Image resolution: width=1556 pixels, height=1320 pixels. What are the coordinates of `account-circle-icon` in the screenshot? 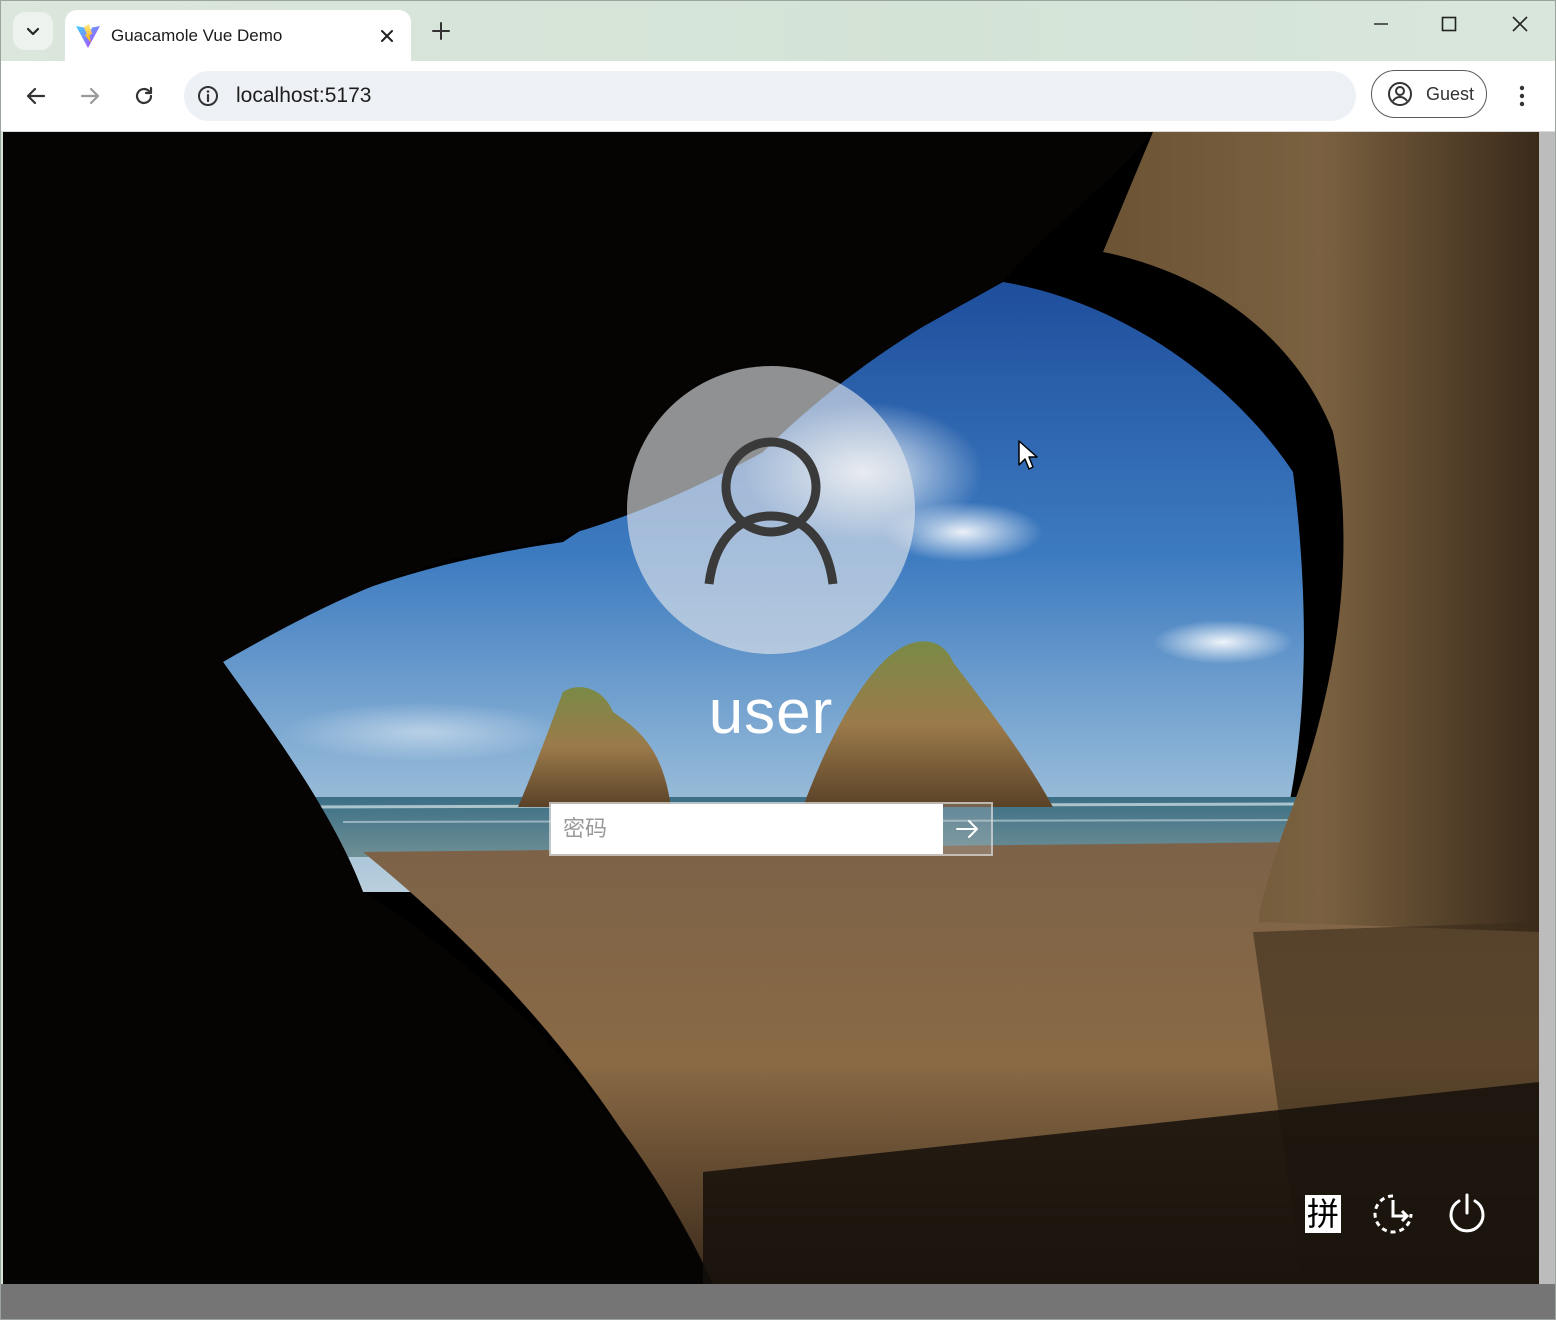 It's located at (1400, 94).